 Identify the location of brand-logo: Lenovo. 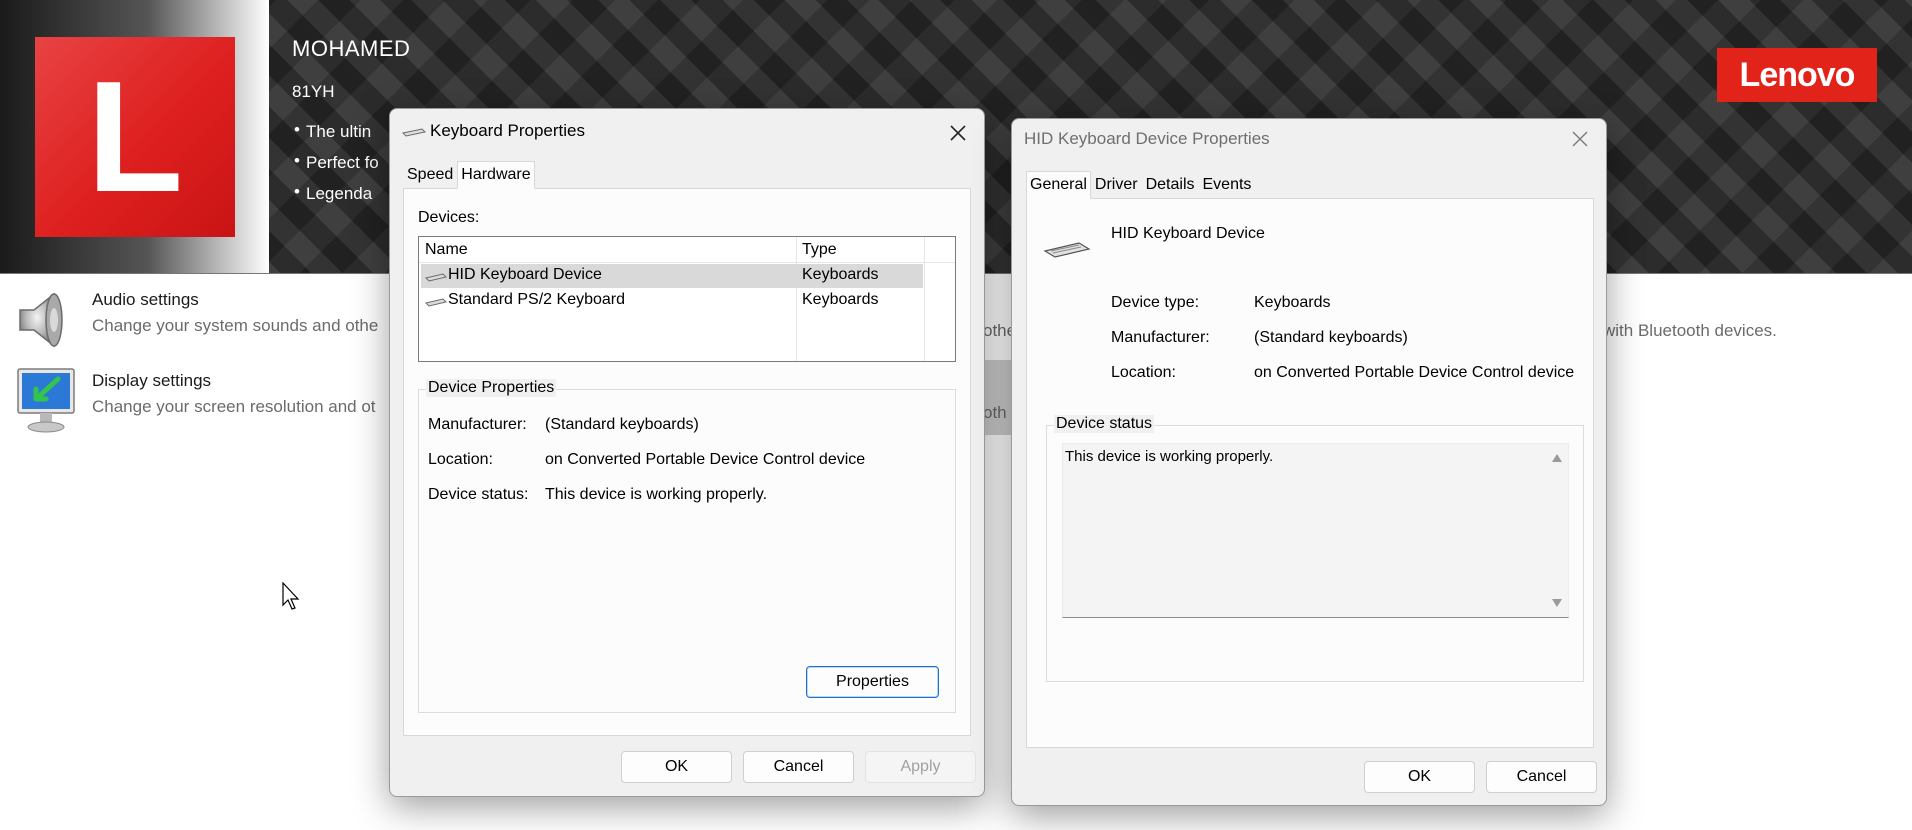
(1797, 75).